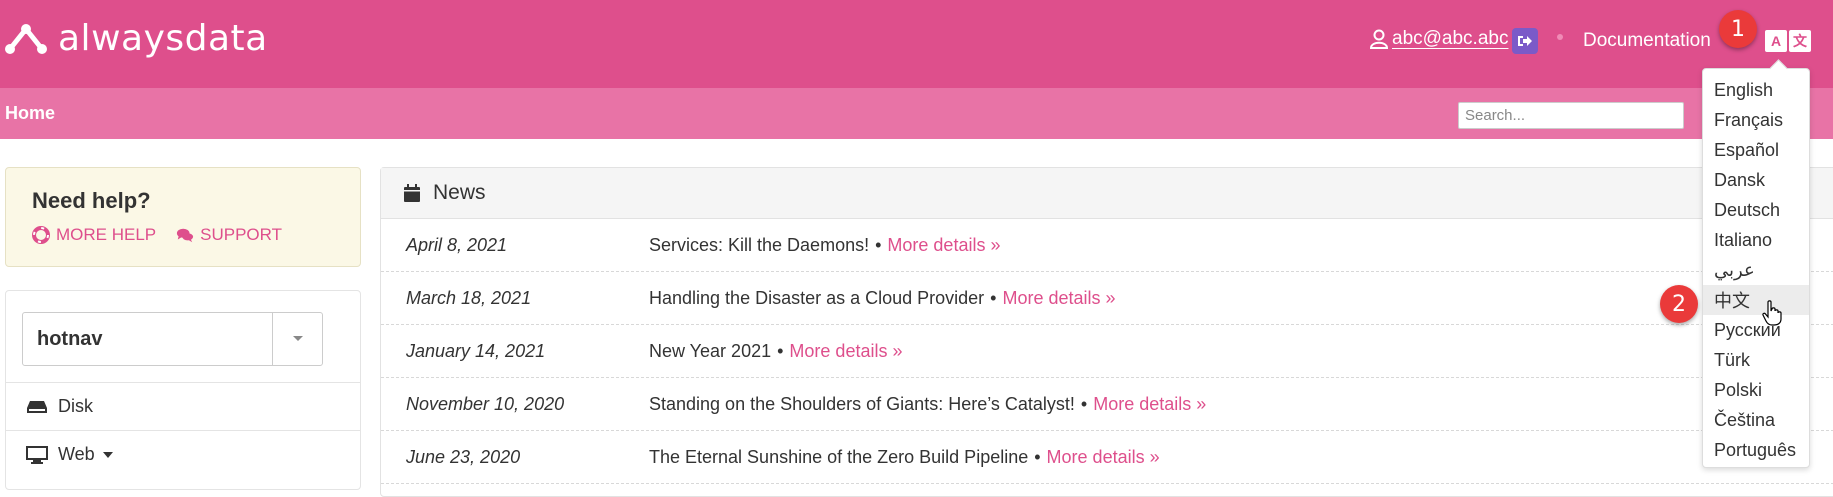  Describe the element at coordinates (1560, 37) in the screenshot. I see `header-separator` at that location.